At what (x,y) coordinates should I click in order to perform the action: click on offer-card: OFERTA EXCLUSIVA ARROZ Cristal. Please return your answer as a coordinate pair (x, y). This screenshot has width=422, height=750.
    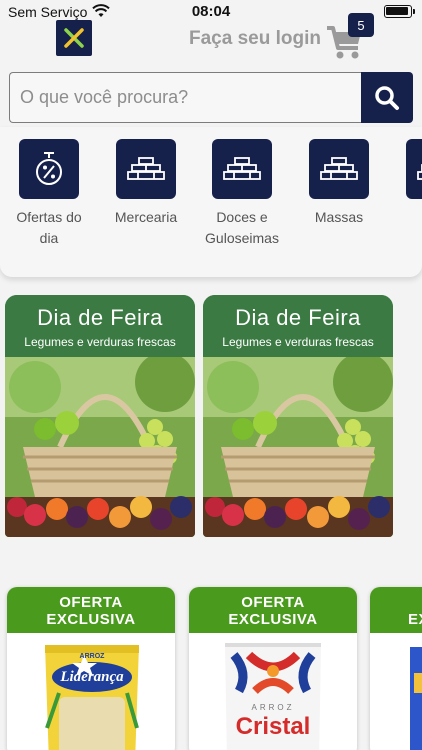
    Looking at the image, I should click on (273, 668).